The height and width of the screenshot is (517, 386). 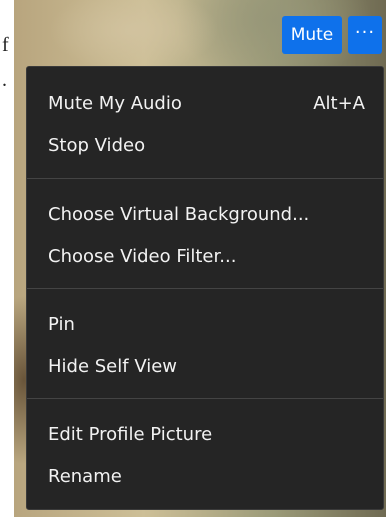 What do you see at coordinates (97, 145) in the screenshot?
I see `menu-item-label: Stop Video` at bounding box center [97, 145].